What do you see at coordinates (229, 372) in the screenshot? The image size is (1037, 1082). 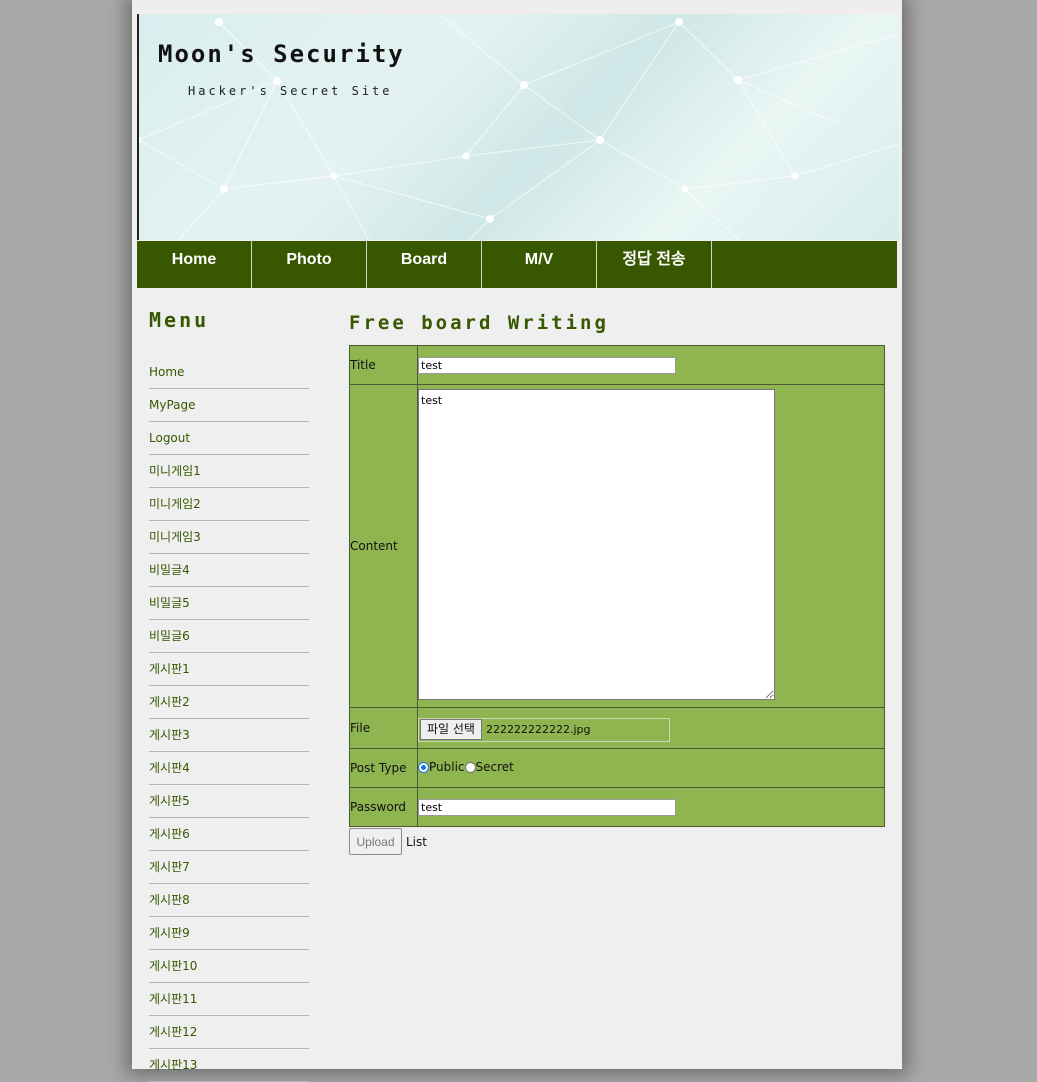 I see `sidebar-item-home: Home` at bounding box center [229, 372].